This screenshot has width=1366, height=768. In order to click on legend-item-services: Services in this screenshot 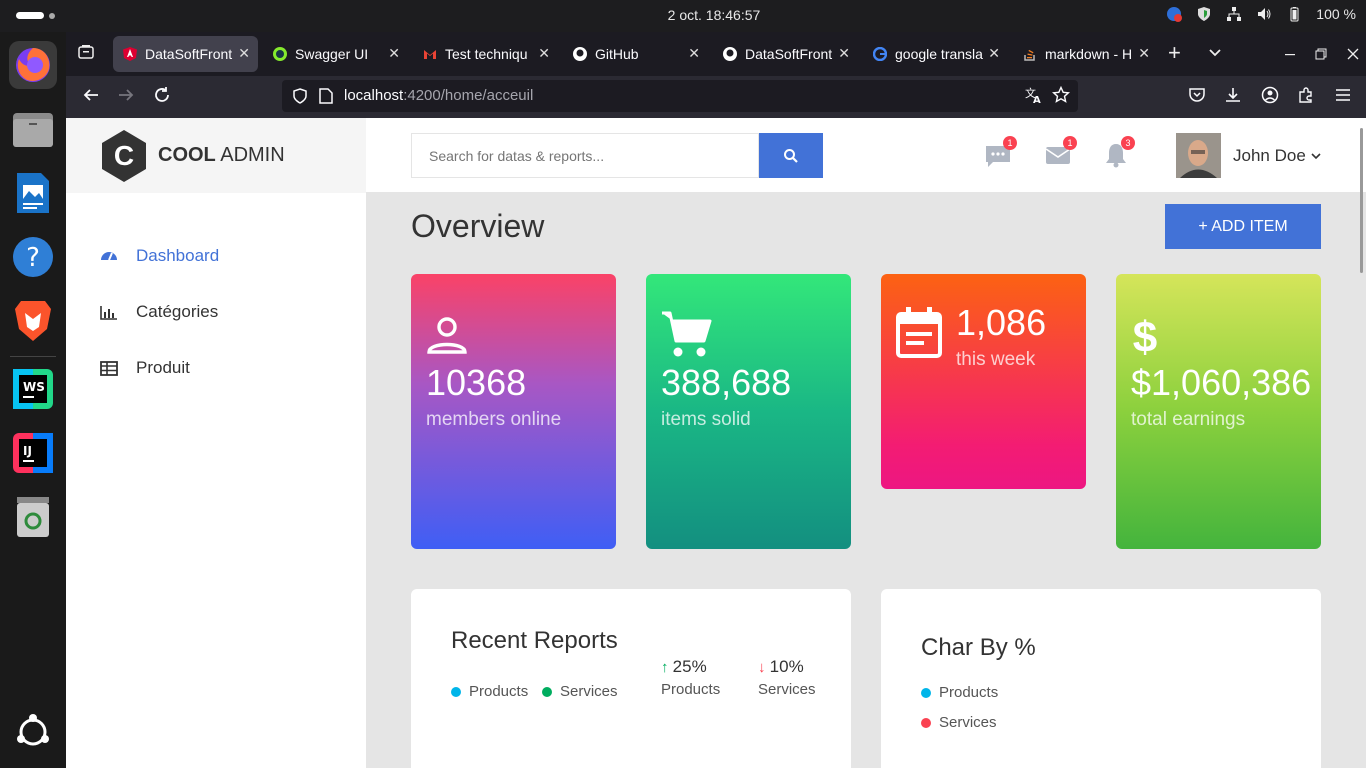, I will do `click(580, 691)`.